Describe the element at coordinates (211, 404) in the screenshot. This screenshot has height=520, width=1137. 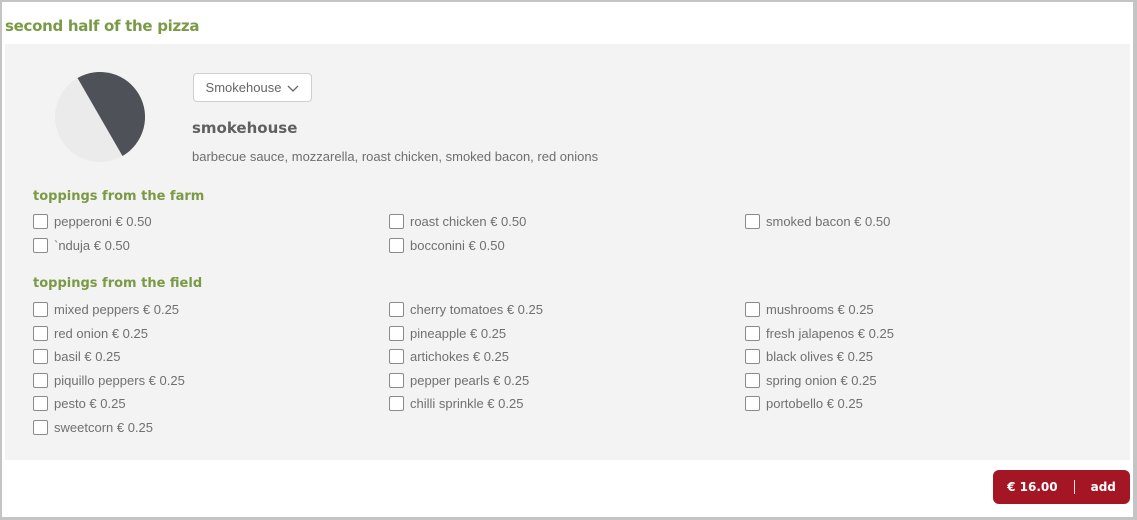
I see `topping-option: pesto € 0.25` at that location.